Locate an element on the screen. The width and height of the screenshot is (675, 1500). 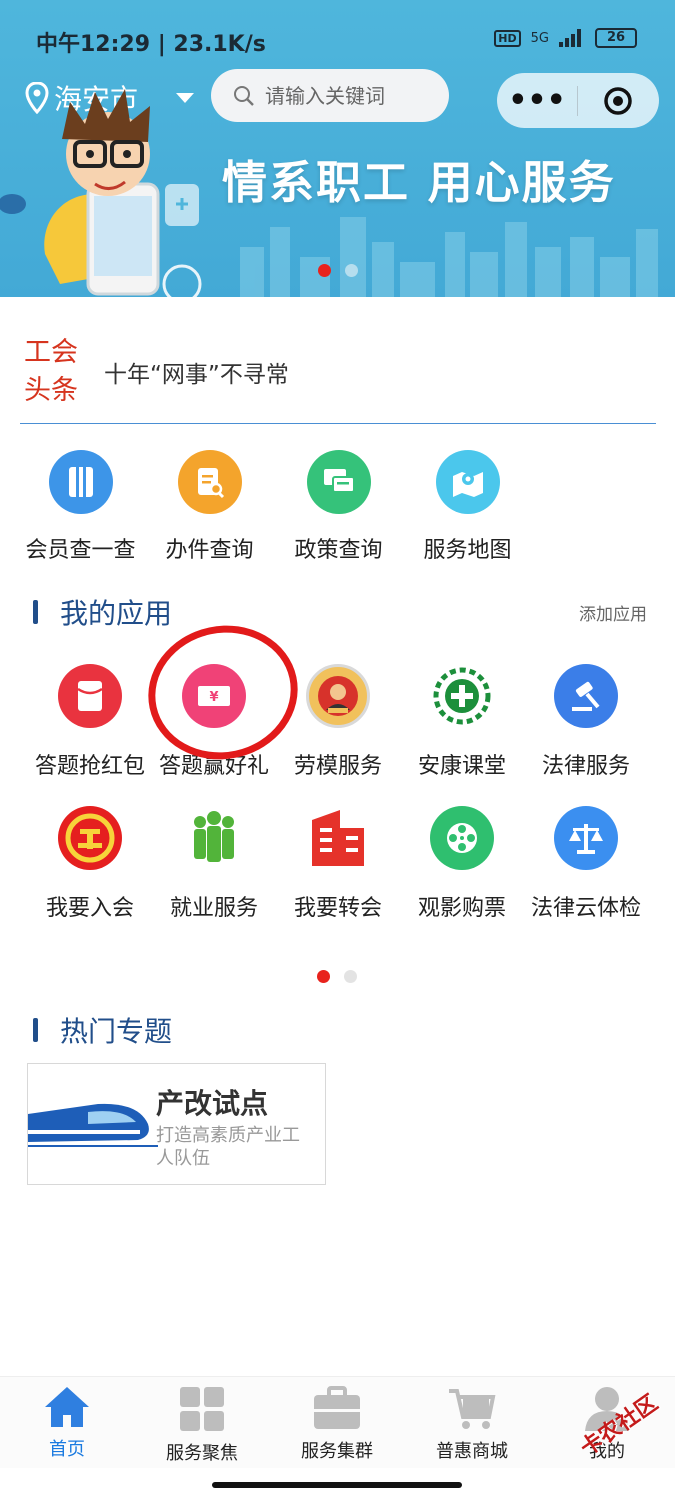
quick-link-label: 服务地图 is located at coordinates (467, 550).